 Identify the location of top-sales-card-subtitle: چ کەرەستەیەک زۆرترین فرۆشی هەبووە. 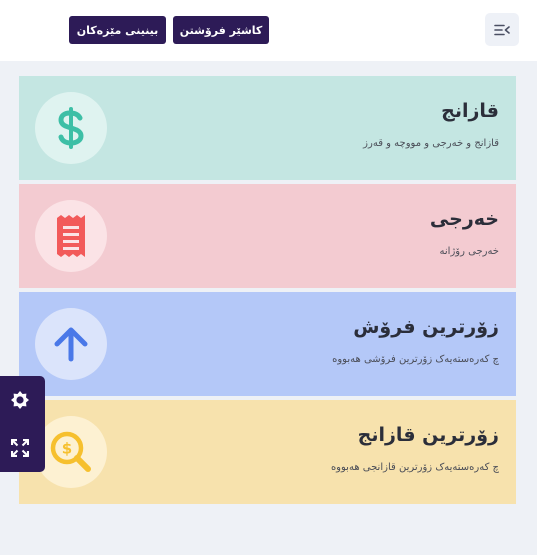
(415, 359).